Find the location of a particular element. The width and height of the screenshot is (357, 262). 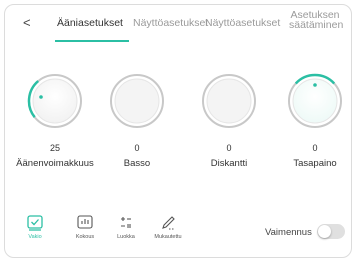

mode-custom-label: Mukautettu is located at coordinates (168, 237).